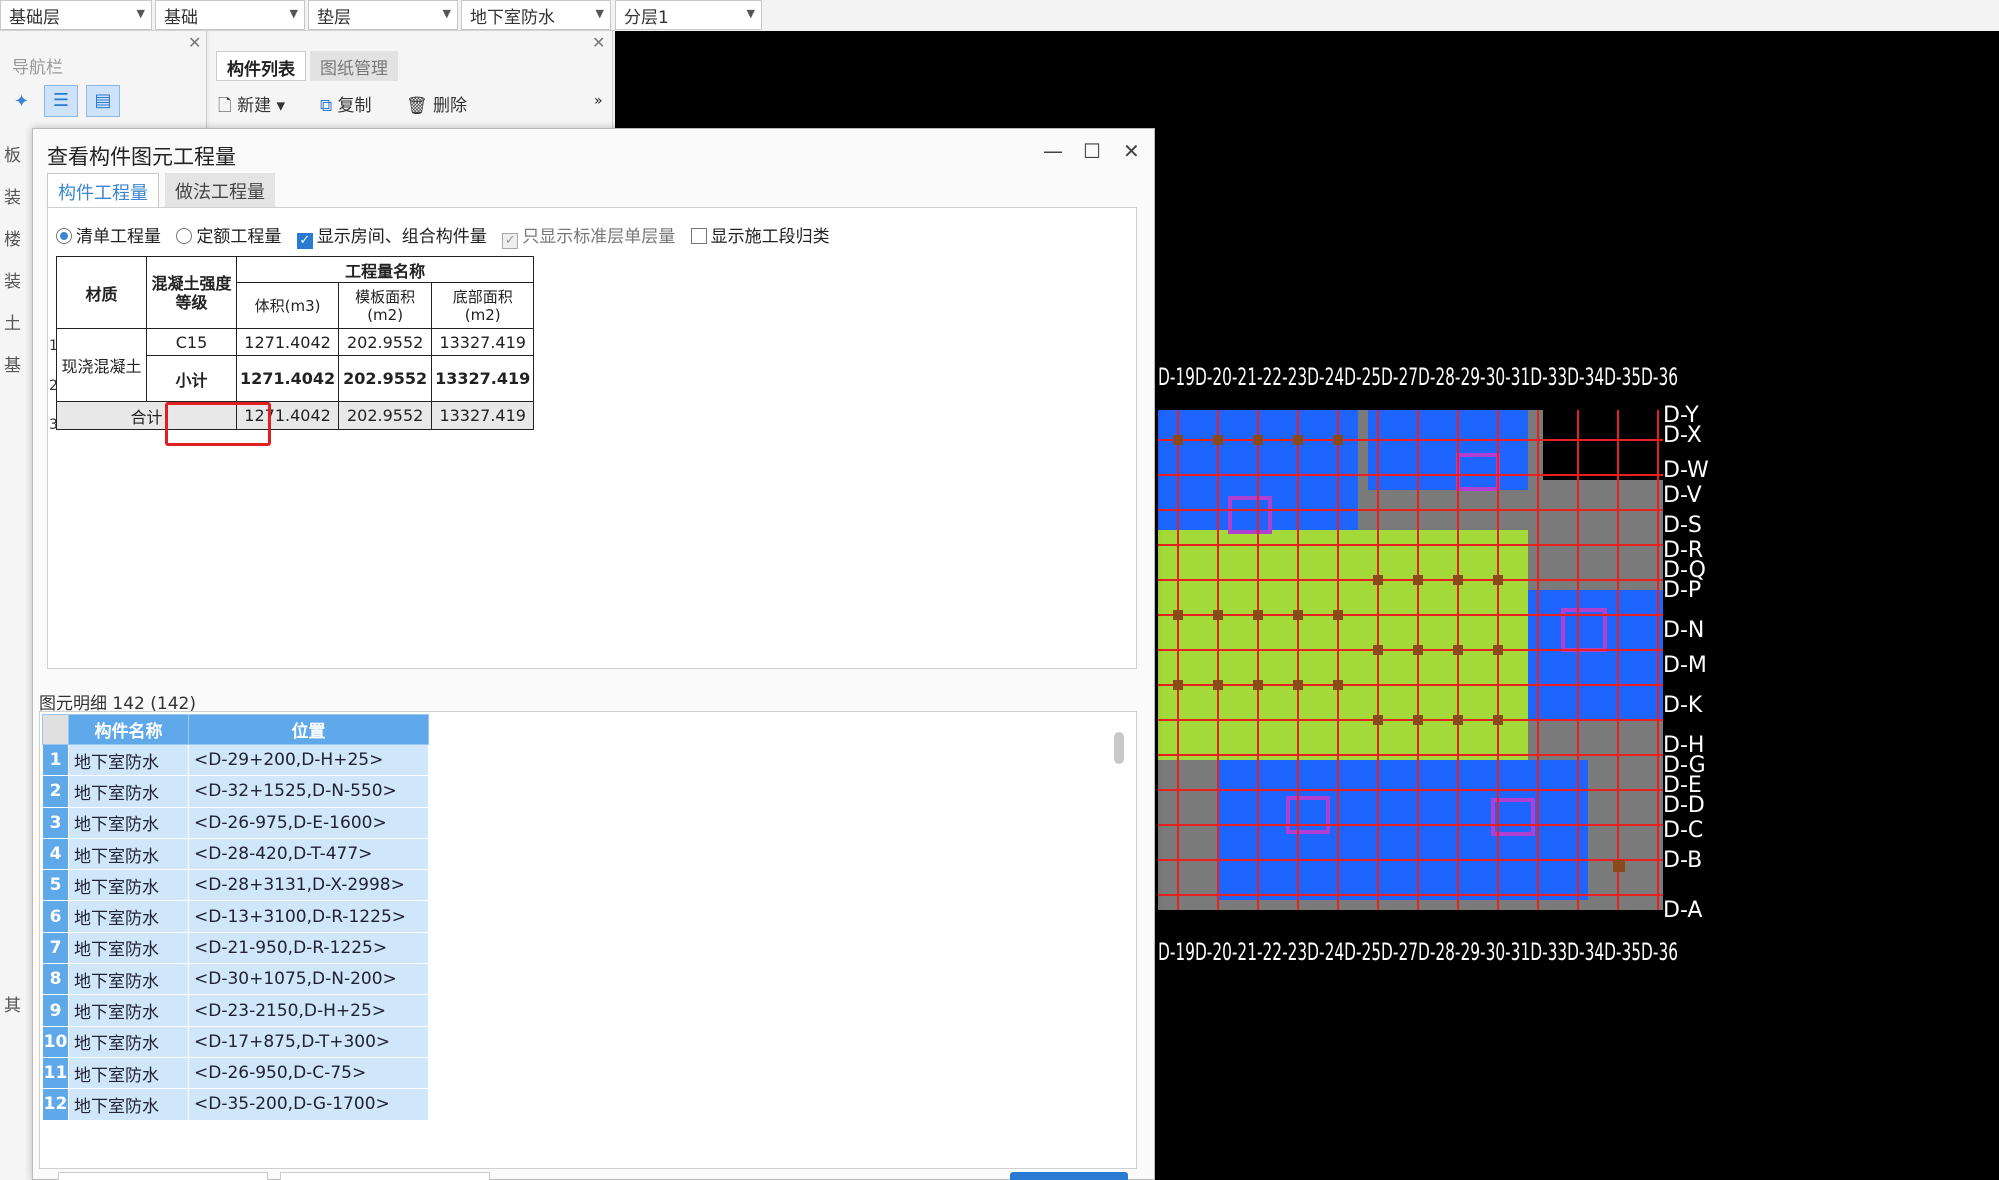 The width and height of the screenshot is (1999, 1180). What do you see at coordinates (287, 342) in the screenshot?
I see `cell-volume: 1271.4042` at bounding box center [287, 342].